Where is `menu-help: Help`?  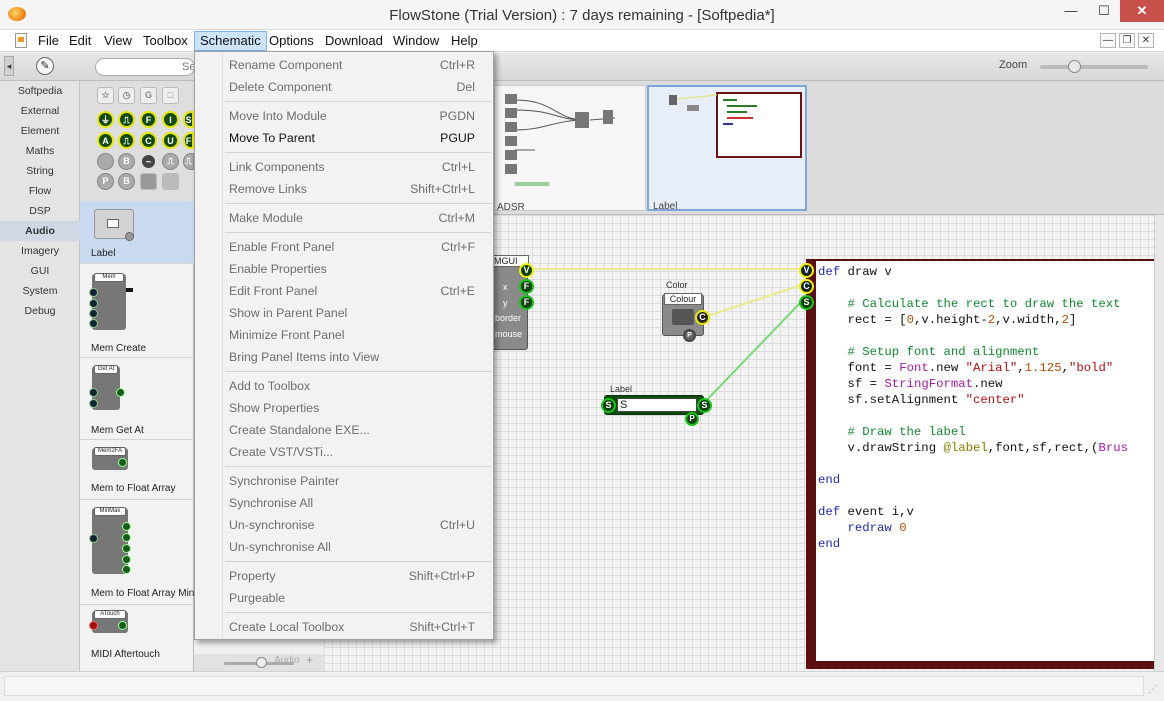 menu-help: Help is located at coordinates (464, 42).